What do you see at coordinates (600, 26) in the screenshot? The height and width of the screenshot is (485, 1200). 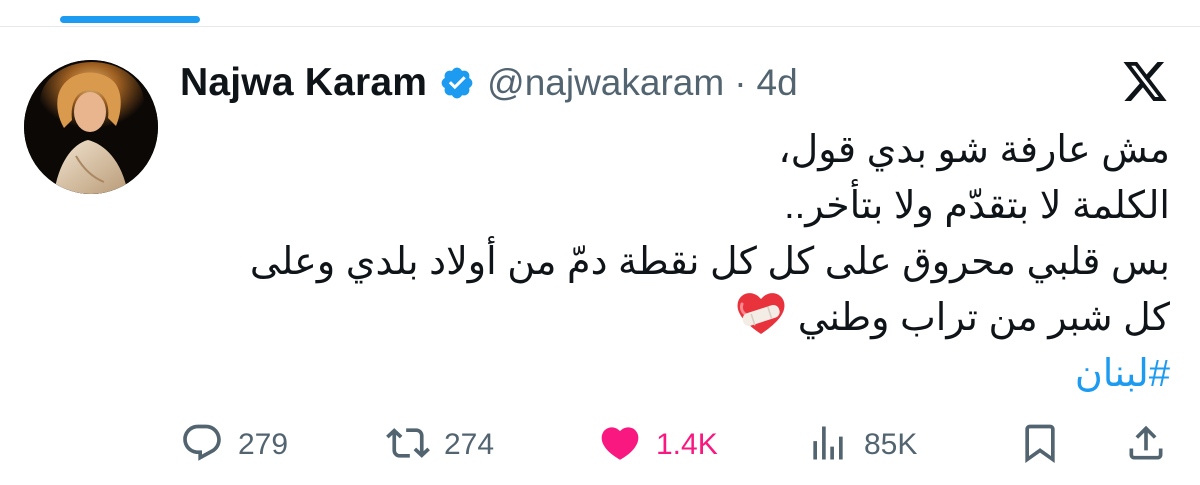 I see `divider` at bounding box center [600, 26].